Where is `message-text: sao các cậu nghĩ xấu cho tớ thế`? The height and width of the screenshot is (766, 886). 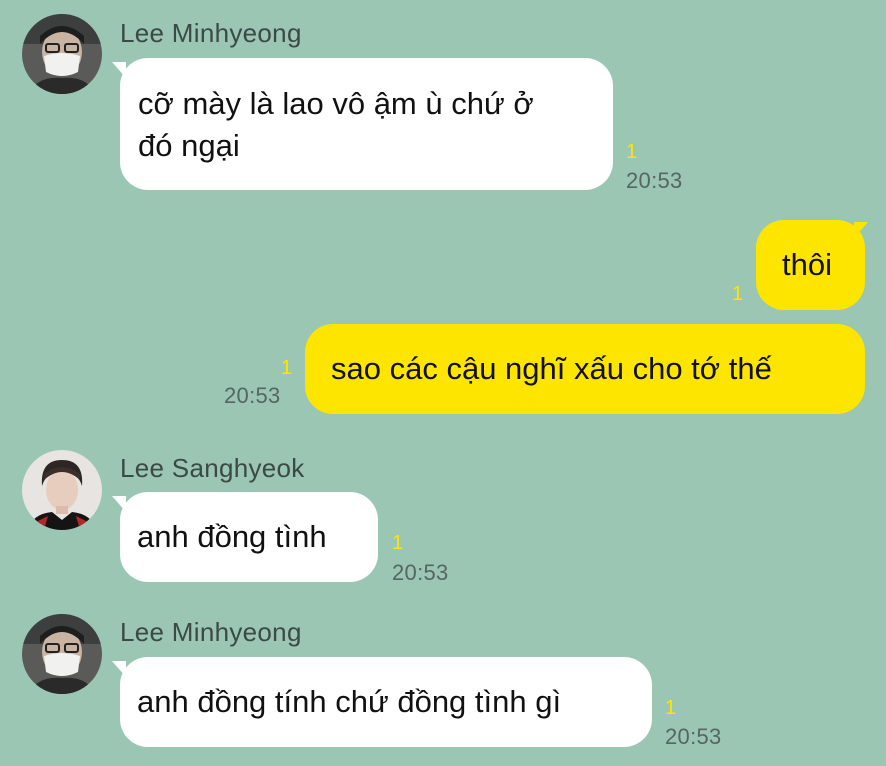
message-text: sao các cậu nghĩ xấu cho tớ thế is located at coordinates (551, 368).